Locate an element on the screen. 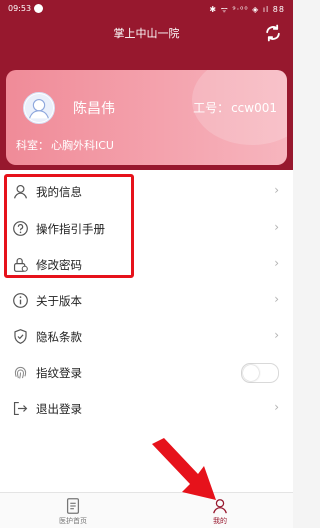 The width and height of the screenshot is (320, 528). menu-item-label: 退出登录 is located at coordinates (59, 409).